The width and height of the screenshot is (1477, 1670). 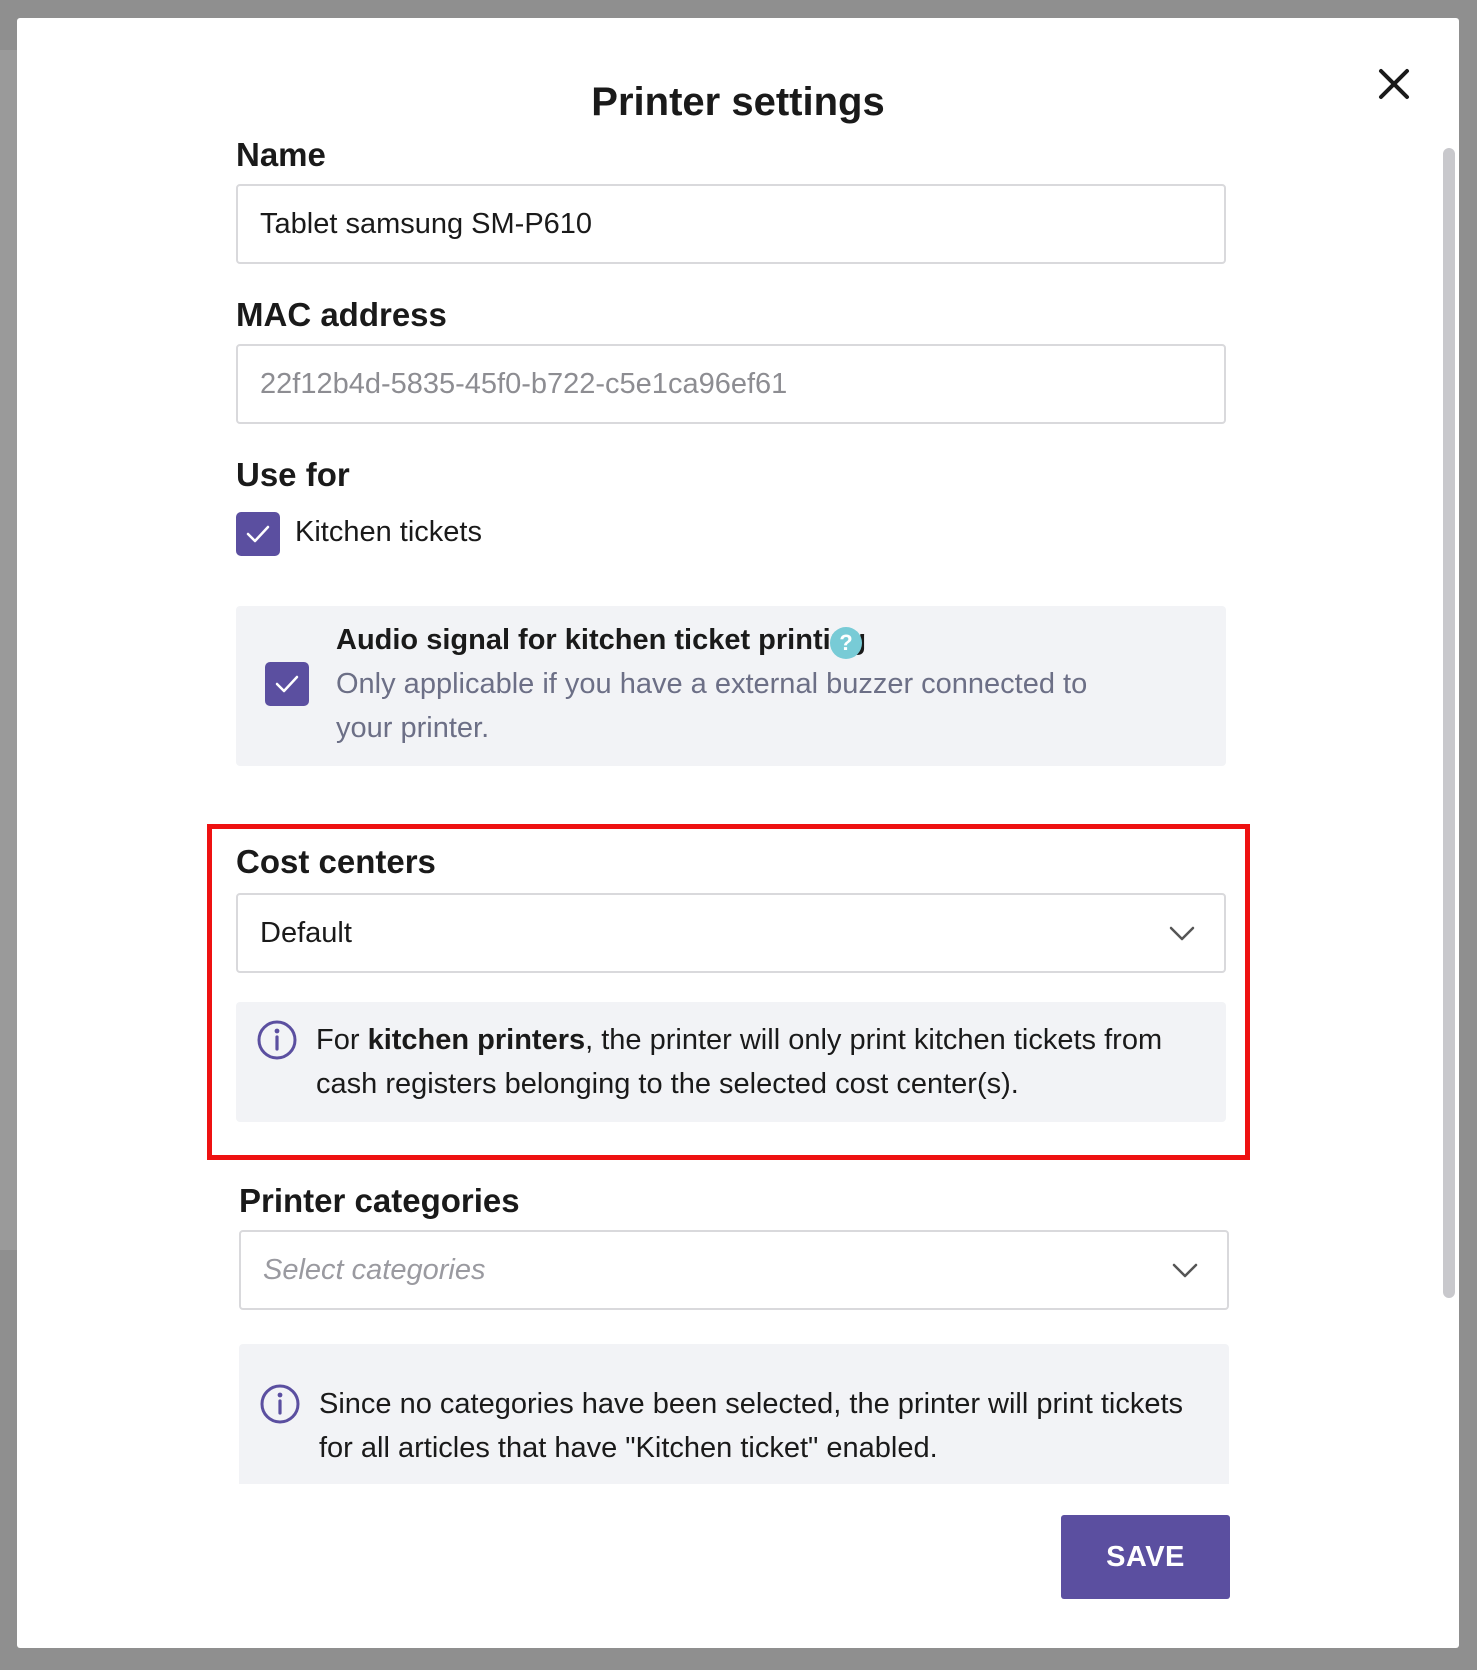 What do you see at coordinates (846, 643) in the screenshot?
I see `help-icon: ?` at bounding box center [846, 643].